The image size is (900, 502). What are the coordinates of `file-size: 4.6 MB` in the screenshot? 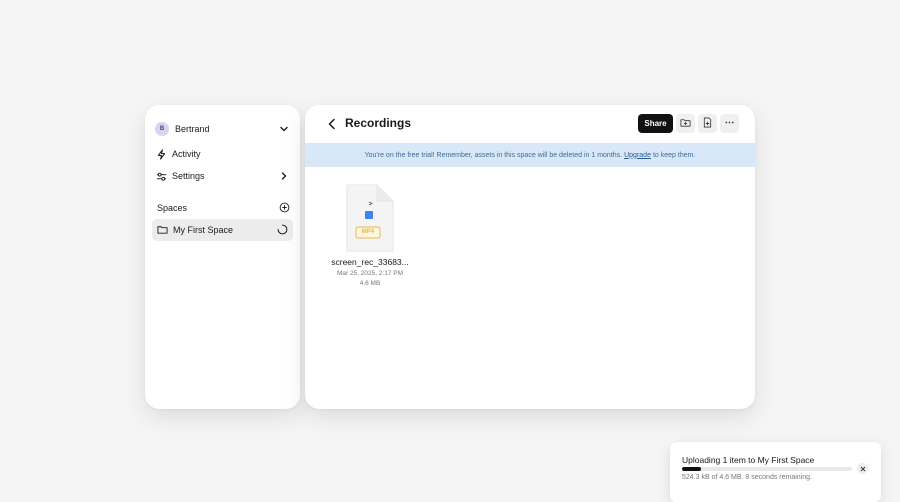 It's located at (370, 283).